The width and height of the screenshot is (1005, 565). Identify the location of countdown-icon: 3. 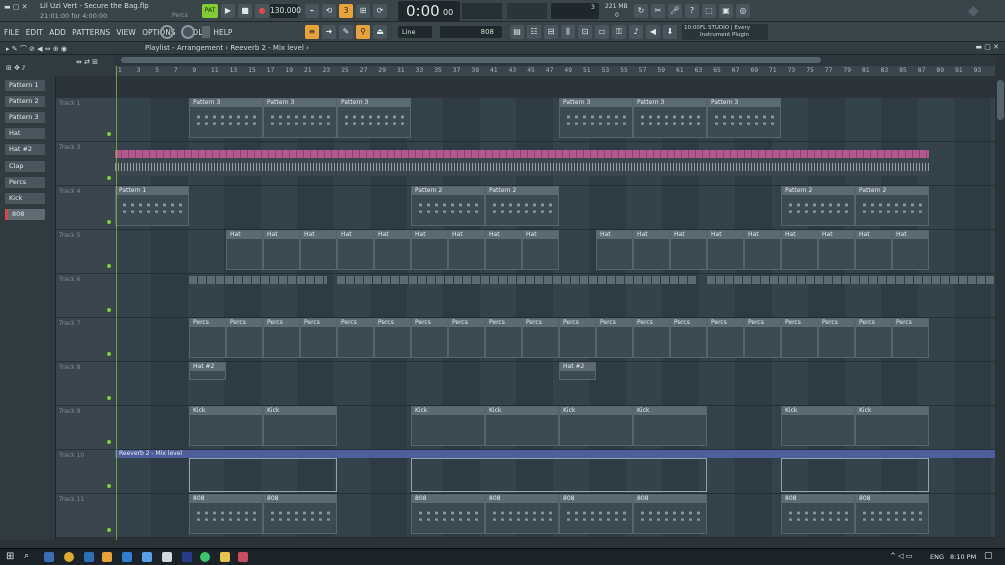
(346, 11).